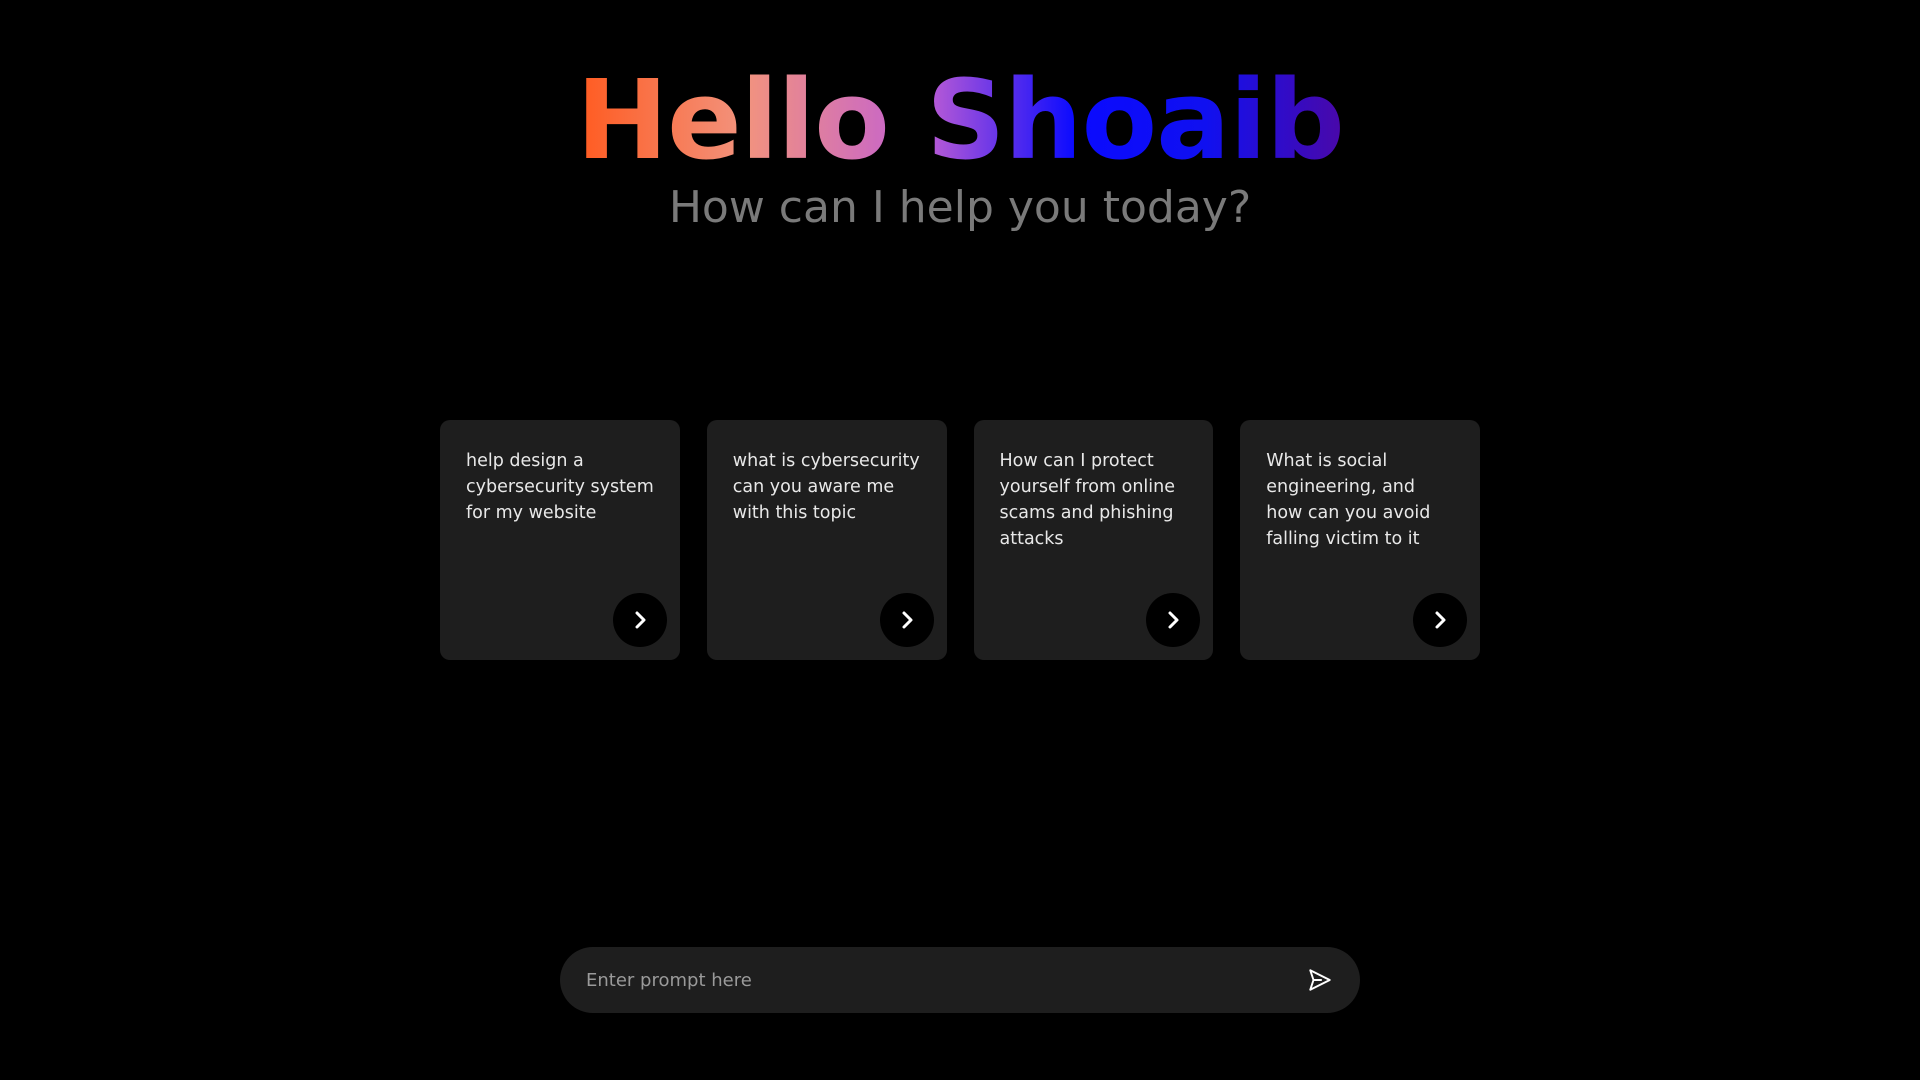  What do you see at coordinates (944, 980) in the screenshot?
I see `prompt-input` at bounding box center [944, 980].